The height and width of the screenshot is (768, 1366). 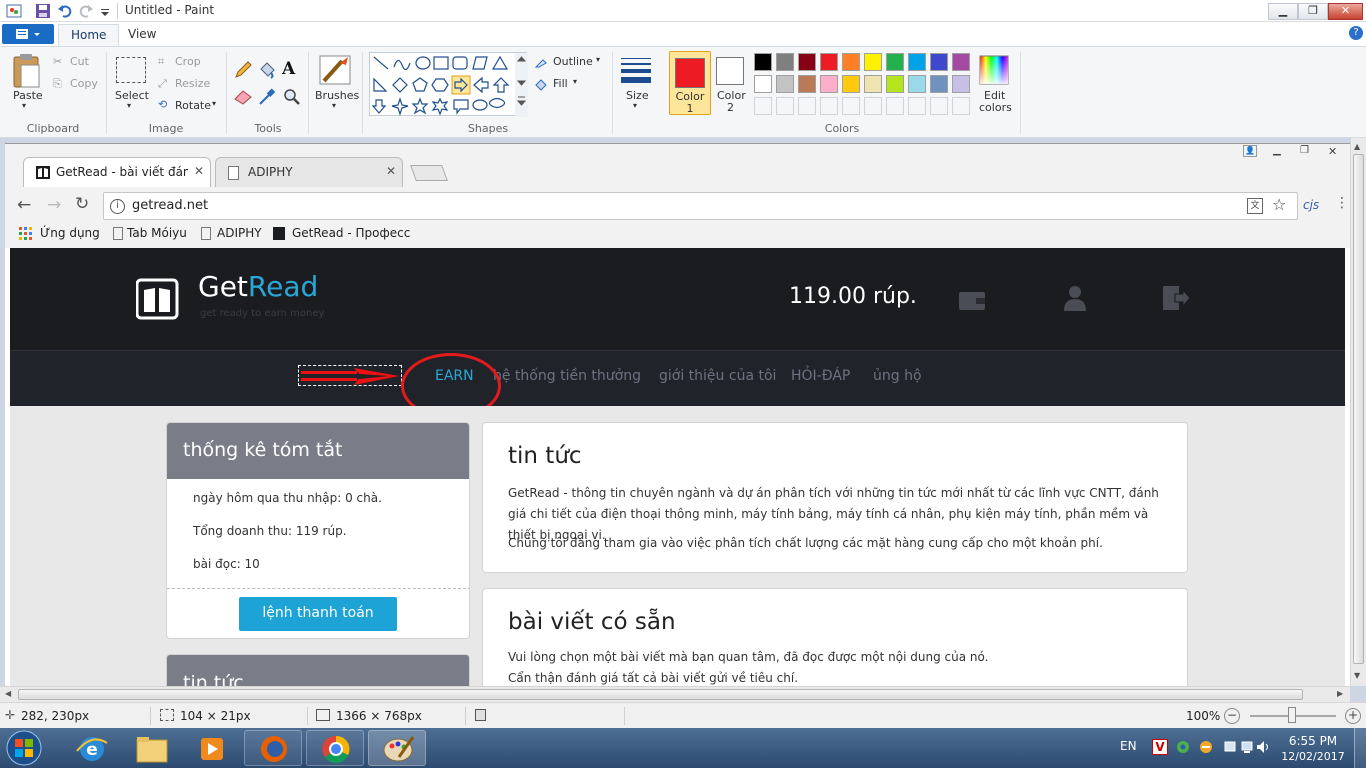 What do you see at coordinates (1263, 747) in the screenshot?
I see `volume-icon` at bounding box center [1263, 747].